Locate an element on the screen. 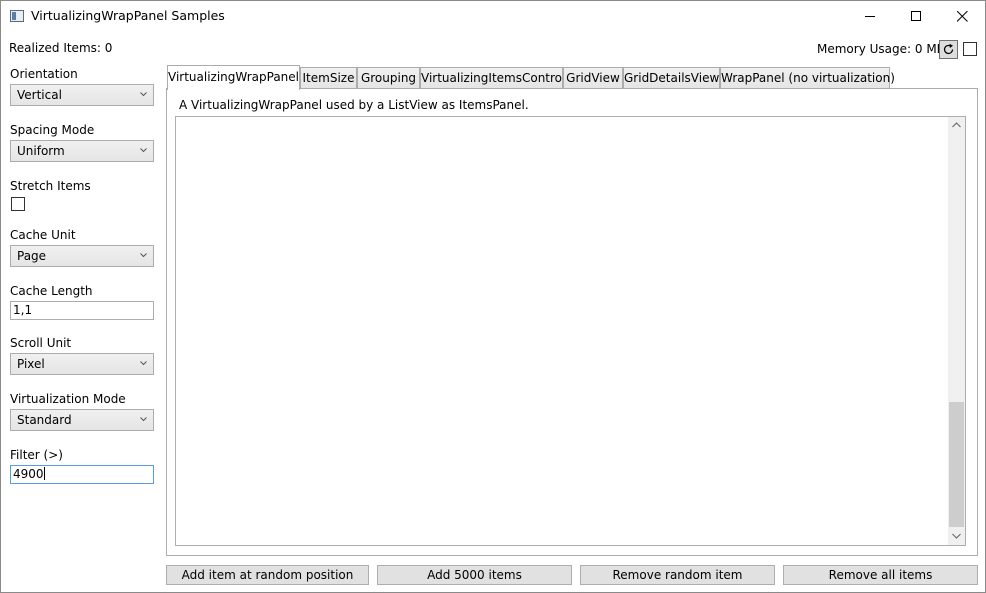  refresh-memory-button is located at coordinates (948, 49).